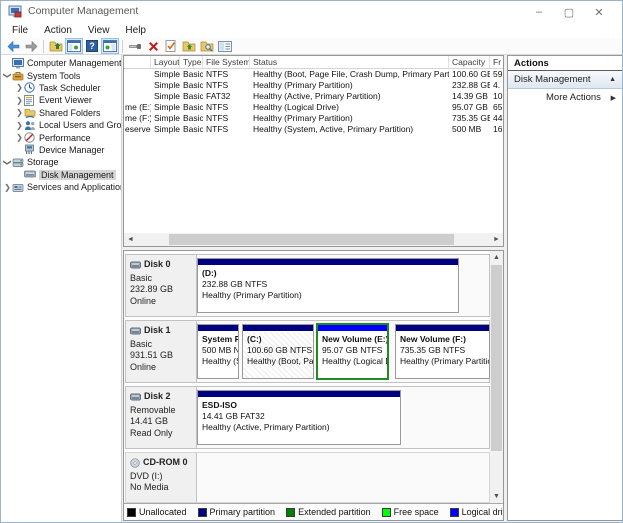 The height and width of the screenshot is (523, 623). What do you see at coordinates (131, 512) in the screenshot?
I see `unallocated-swatch` at bounding box center [131, 512].